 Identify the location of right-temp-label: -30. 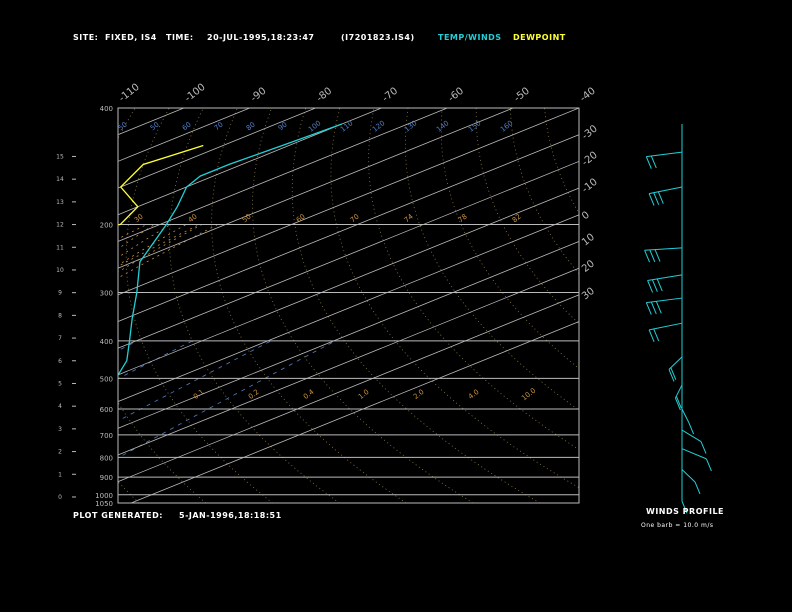
(590, 132).